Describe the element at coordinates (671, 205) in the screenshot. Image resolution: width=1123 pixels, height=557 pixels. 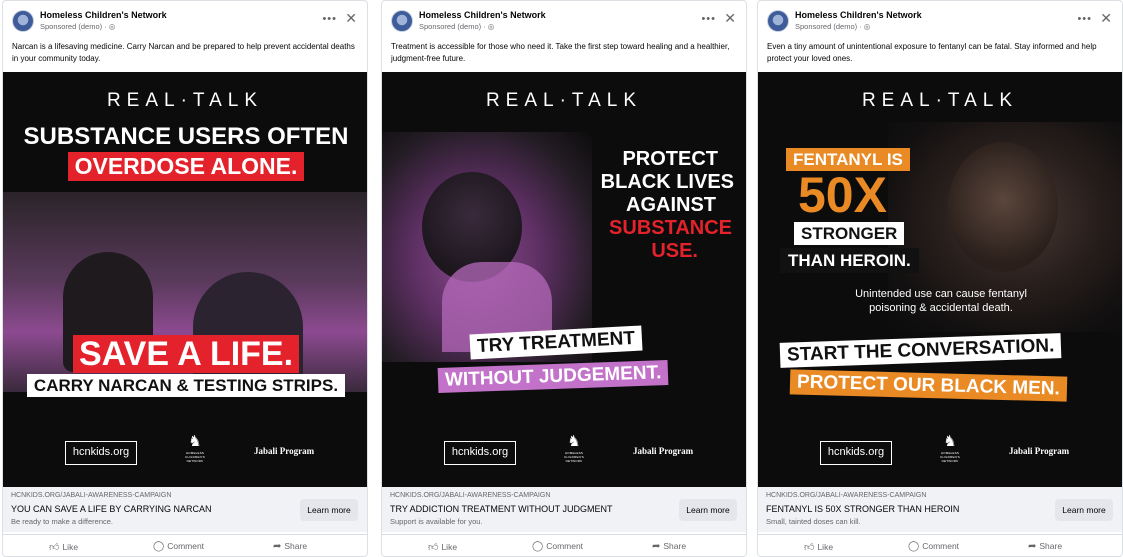
I see `headline-line-3: AGAINST` at that location.